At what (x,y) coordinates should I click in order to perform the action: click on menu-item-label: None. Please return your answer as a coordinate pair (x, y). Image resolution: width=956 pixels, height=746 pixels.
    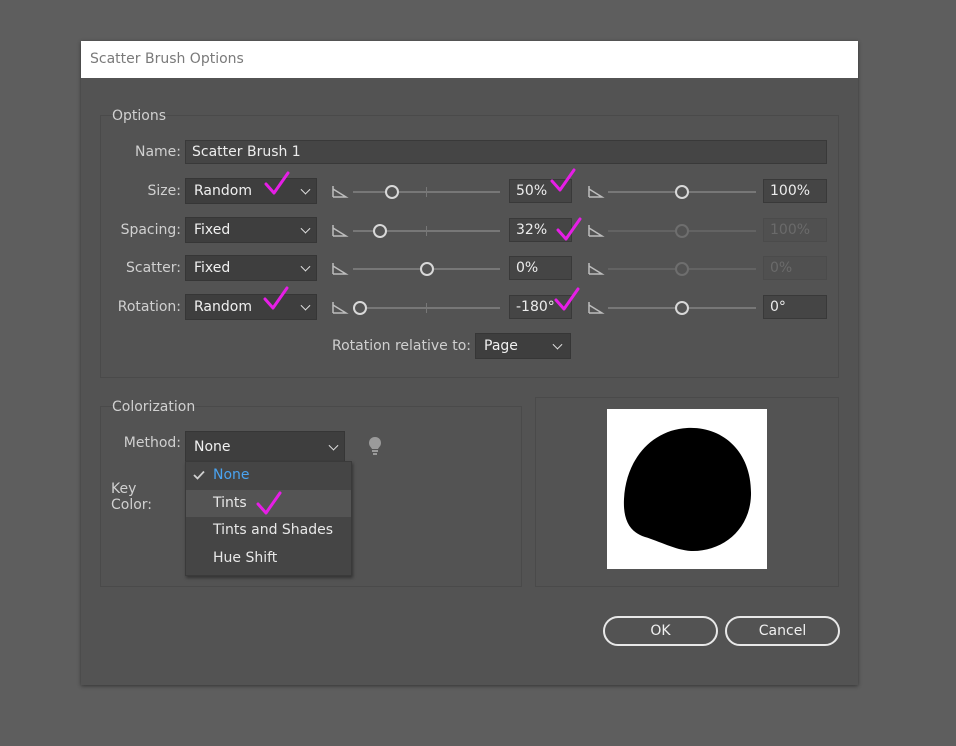
    Looking at the image, I should click on (231, 475).